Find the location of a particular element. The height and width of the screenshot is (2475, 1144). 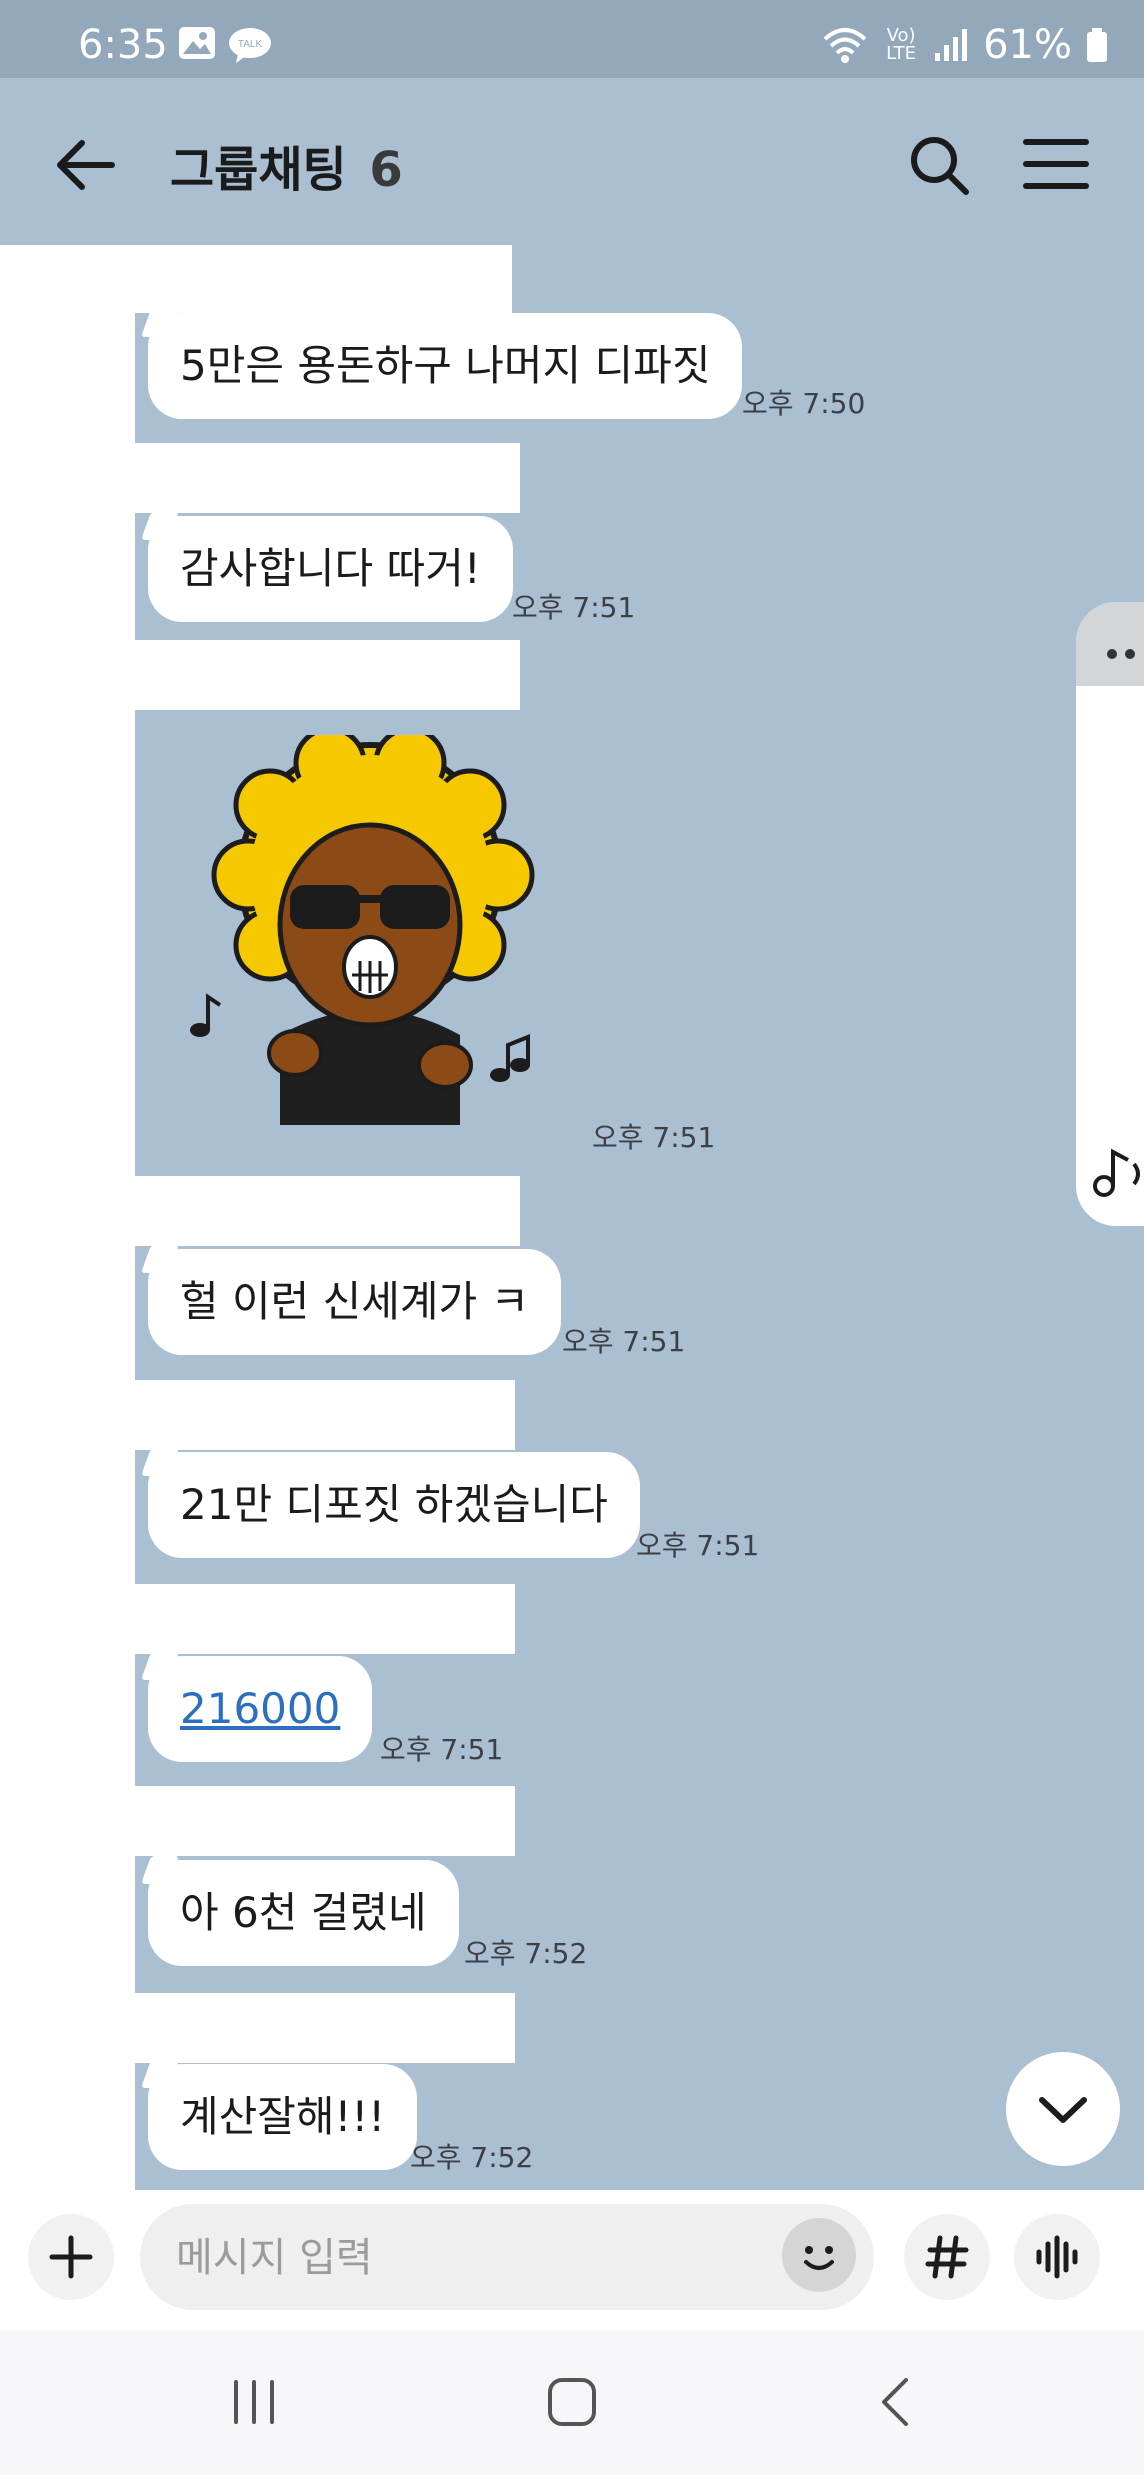

status-bar: 6:35 TALK Vo) LTE 61% is located at coordinates (572, 39).